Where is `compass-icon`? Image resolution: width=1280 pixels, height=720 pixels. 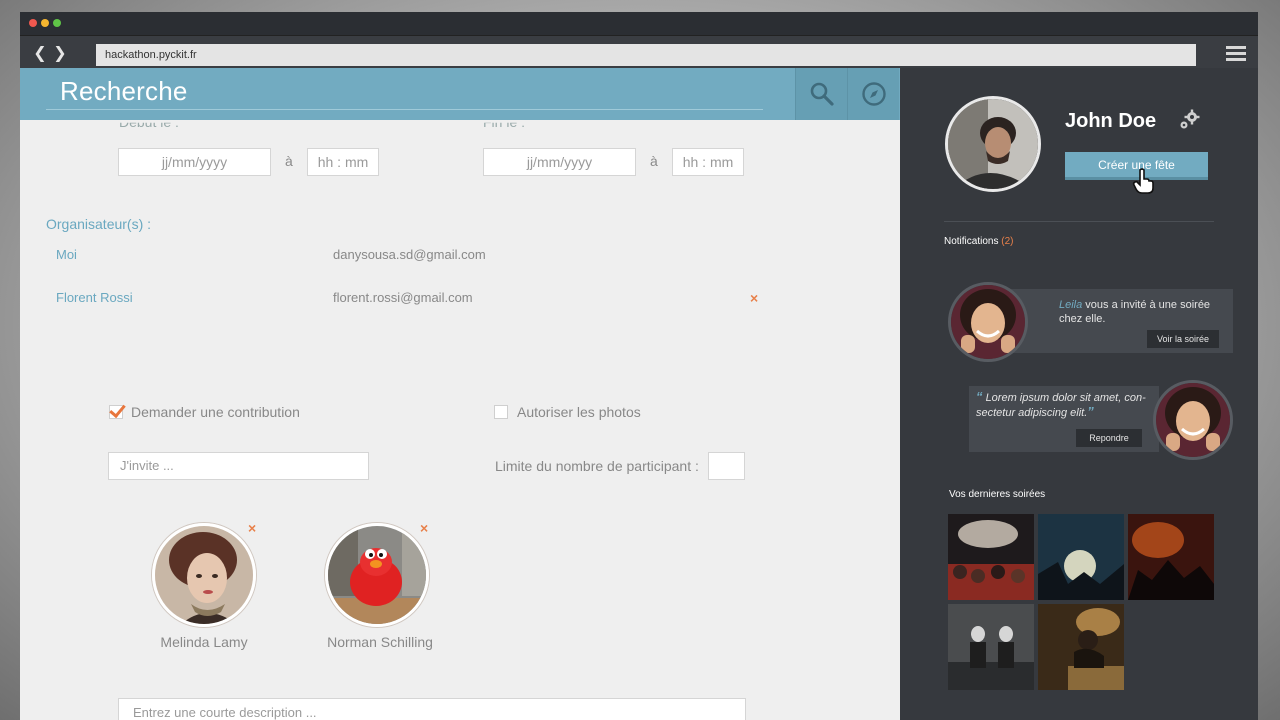 compass-icon is located at coordinates (874, 94).